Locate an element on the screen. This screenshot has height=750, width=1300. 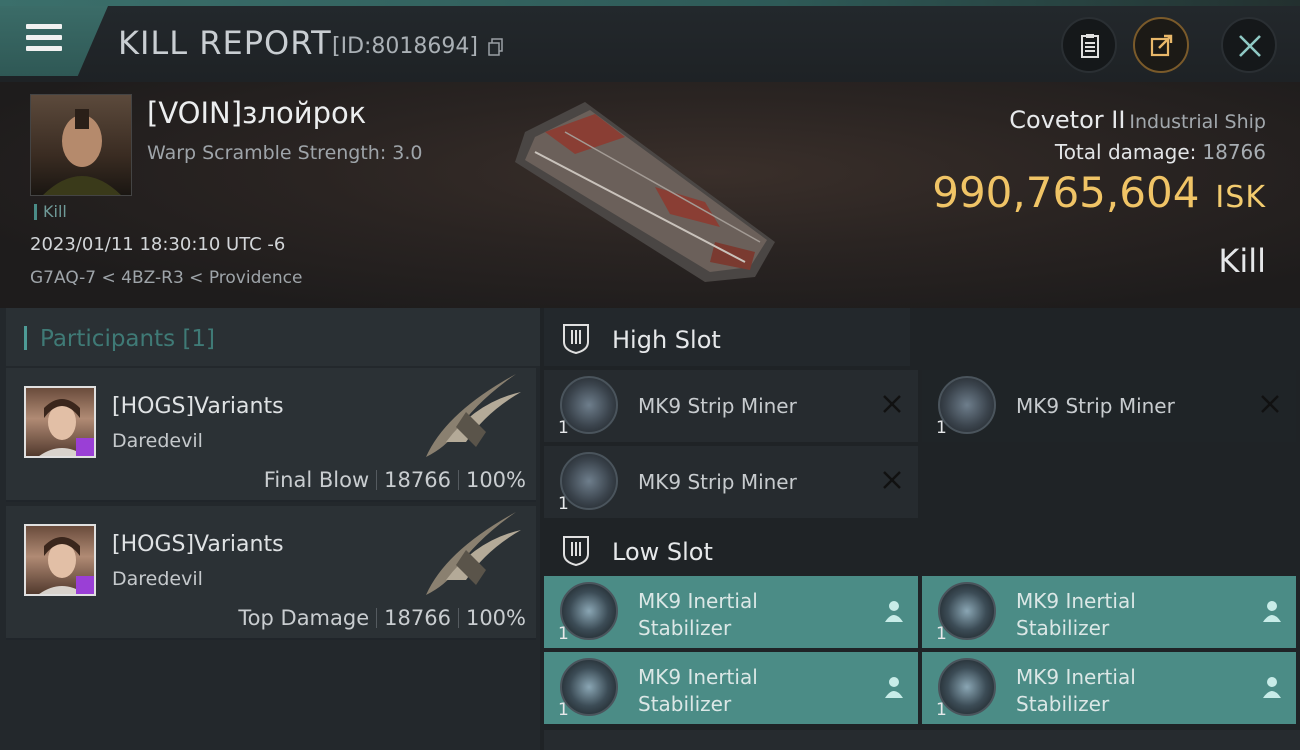
report-id: [ID:8018694] is located at coordinates (405, 46).